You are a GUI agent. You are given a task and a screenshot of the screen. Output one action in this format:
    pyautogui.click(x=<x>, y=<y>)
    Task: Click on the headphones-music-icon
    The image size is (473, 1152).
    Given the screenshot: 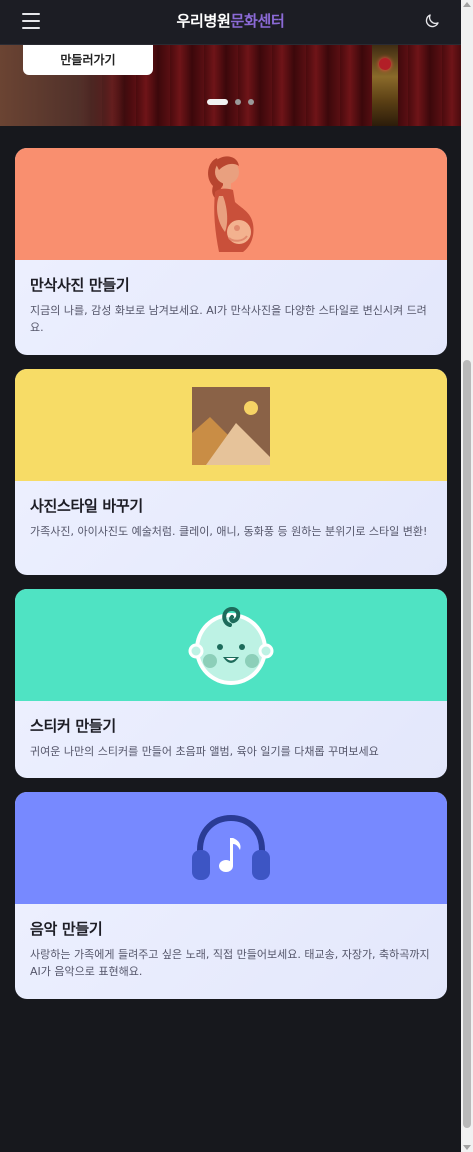 What is the action you would take?
    pyautogui.click(x=231, y=847)
    